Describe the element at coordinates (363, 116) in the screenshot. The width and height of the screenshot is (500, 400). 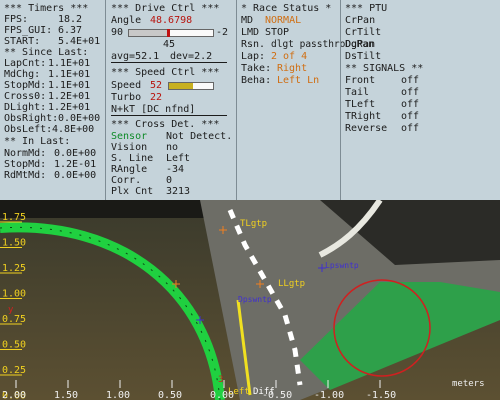
I see `signal-label: TRight` at that location.